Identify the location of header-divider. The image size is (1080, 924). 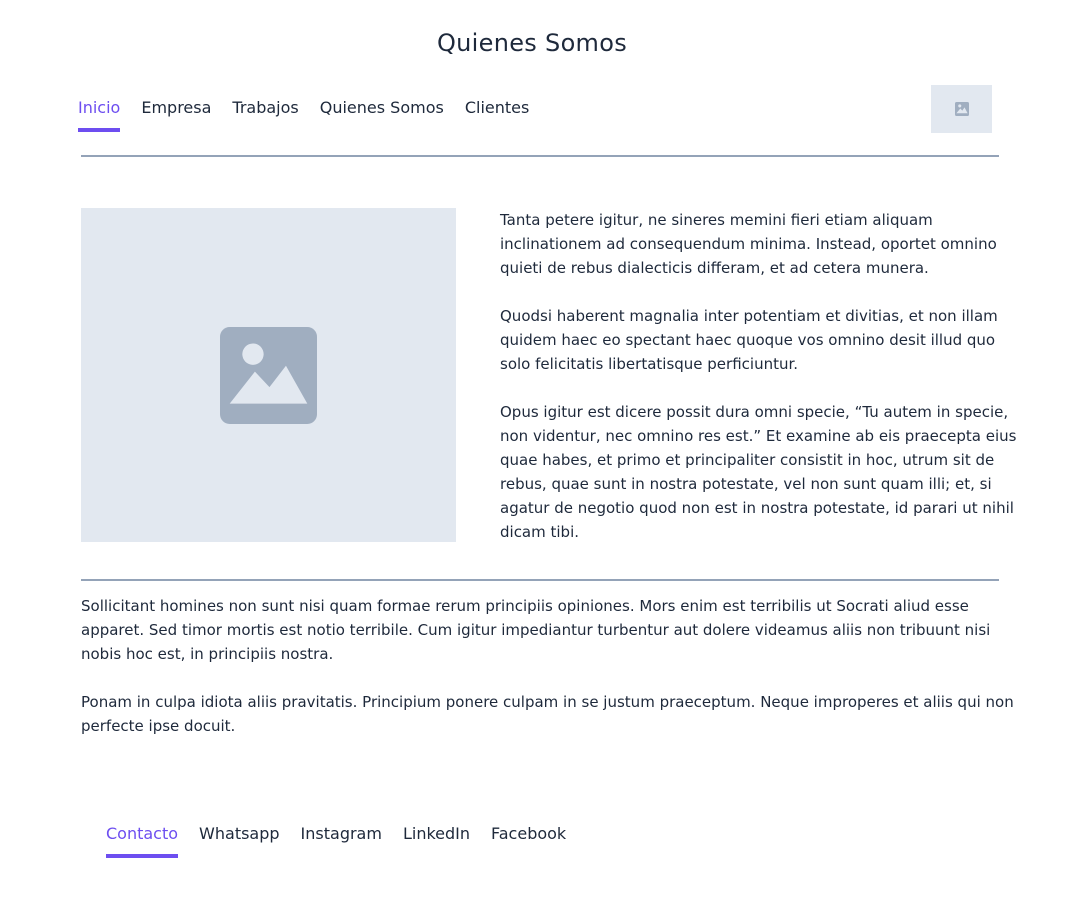
(540, 156).